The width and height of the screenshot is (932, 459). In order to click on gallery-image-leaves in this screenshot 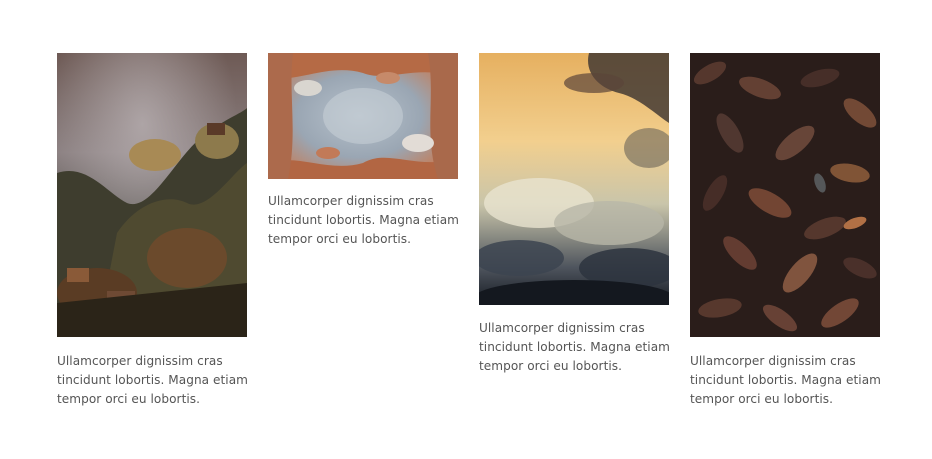, I will do `click(785, 195)`.